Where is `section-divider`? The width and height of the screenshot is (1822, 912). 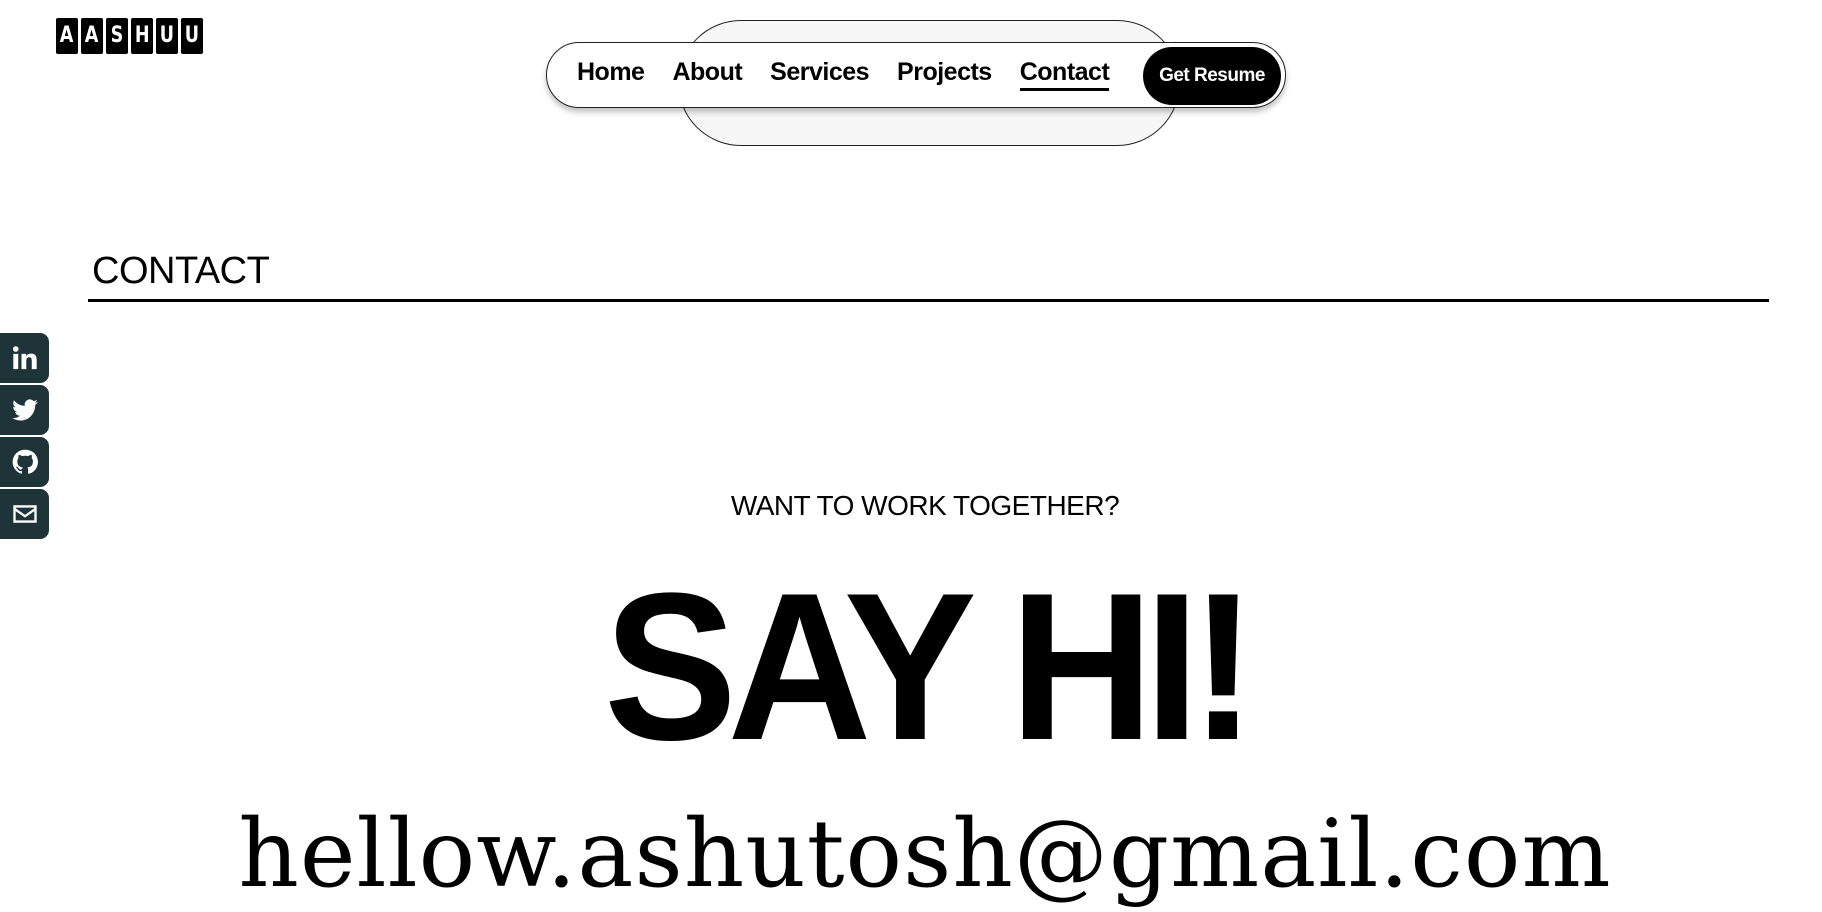
section-divider is located at coordinates (928, 300).